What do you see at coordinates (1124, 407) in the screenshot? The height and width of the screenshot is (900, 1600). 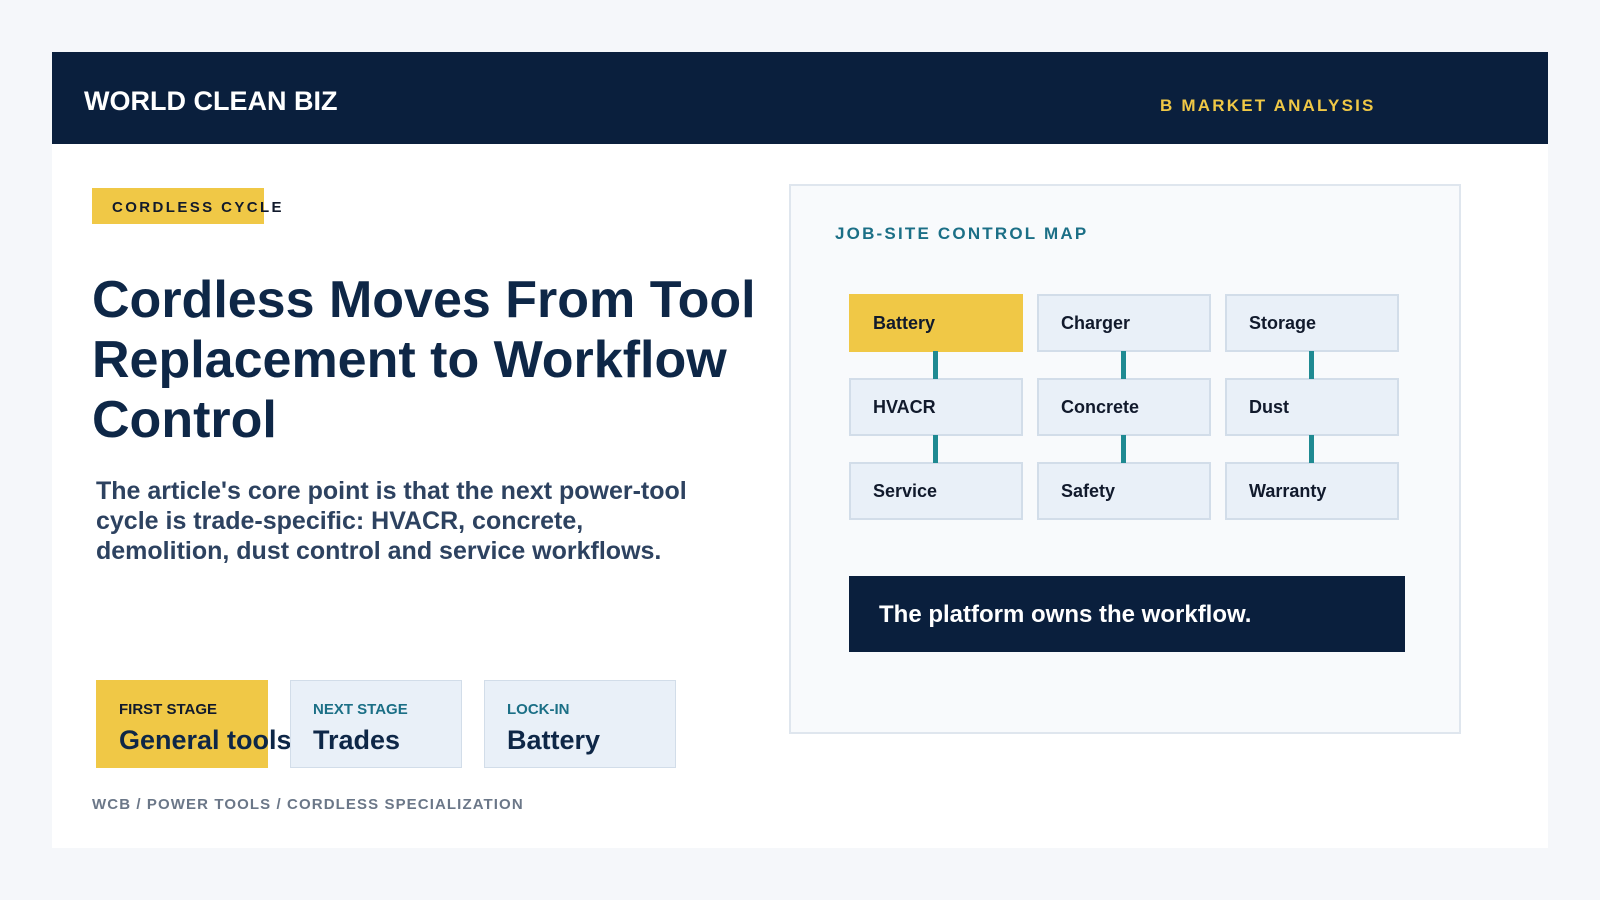 I see `map-node-concrete: Concrete` at bounding box center [1124, 407].